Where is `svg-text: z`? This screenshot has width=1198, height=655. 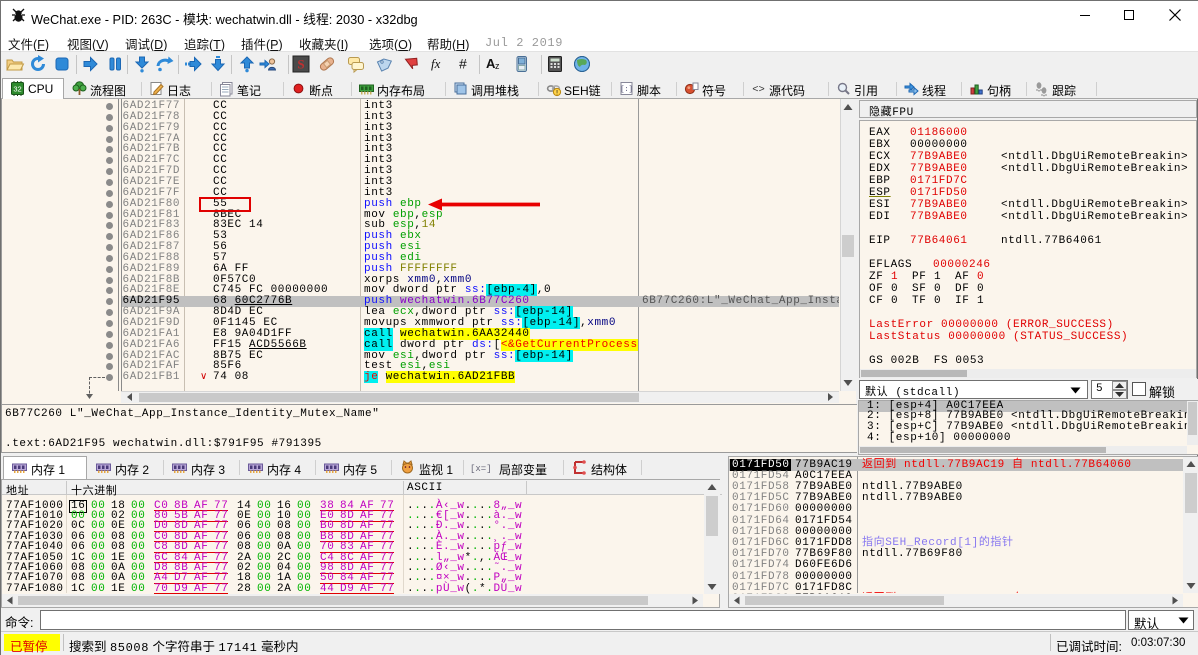 svg-text: z is located at coordinates (497, 66).